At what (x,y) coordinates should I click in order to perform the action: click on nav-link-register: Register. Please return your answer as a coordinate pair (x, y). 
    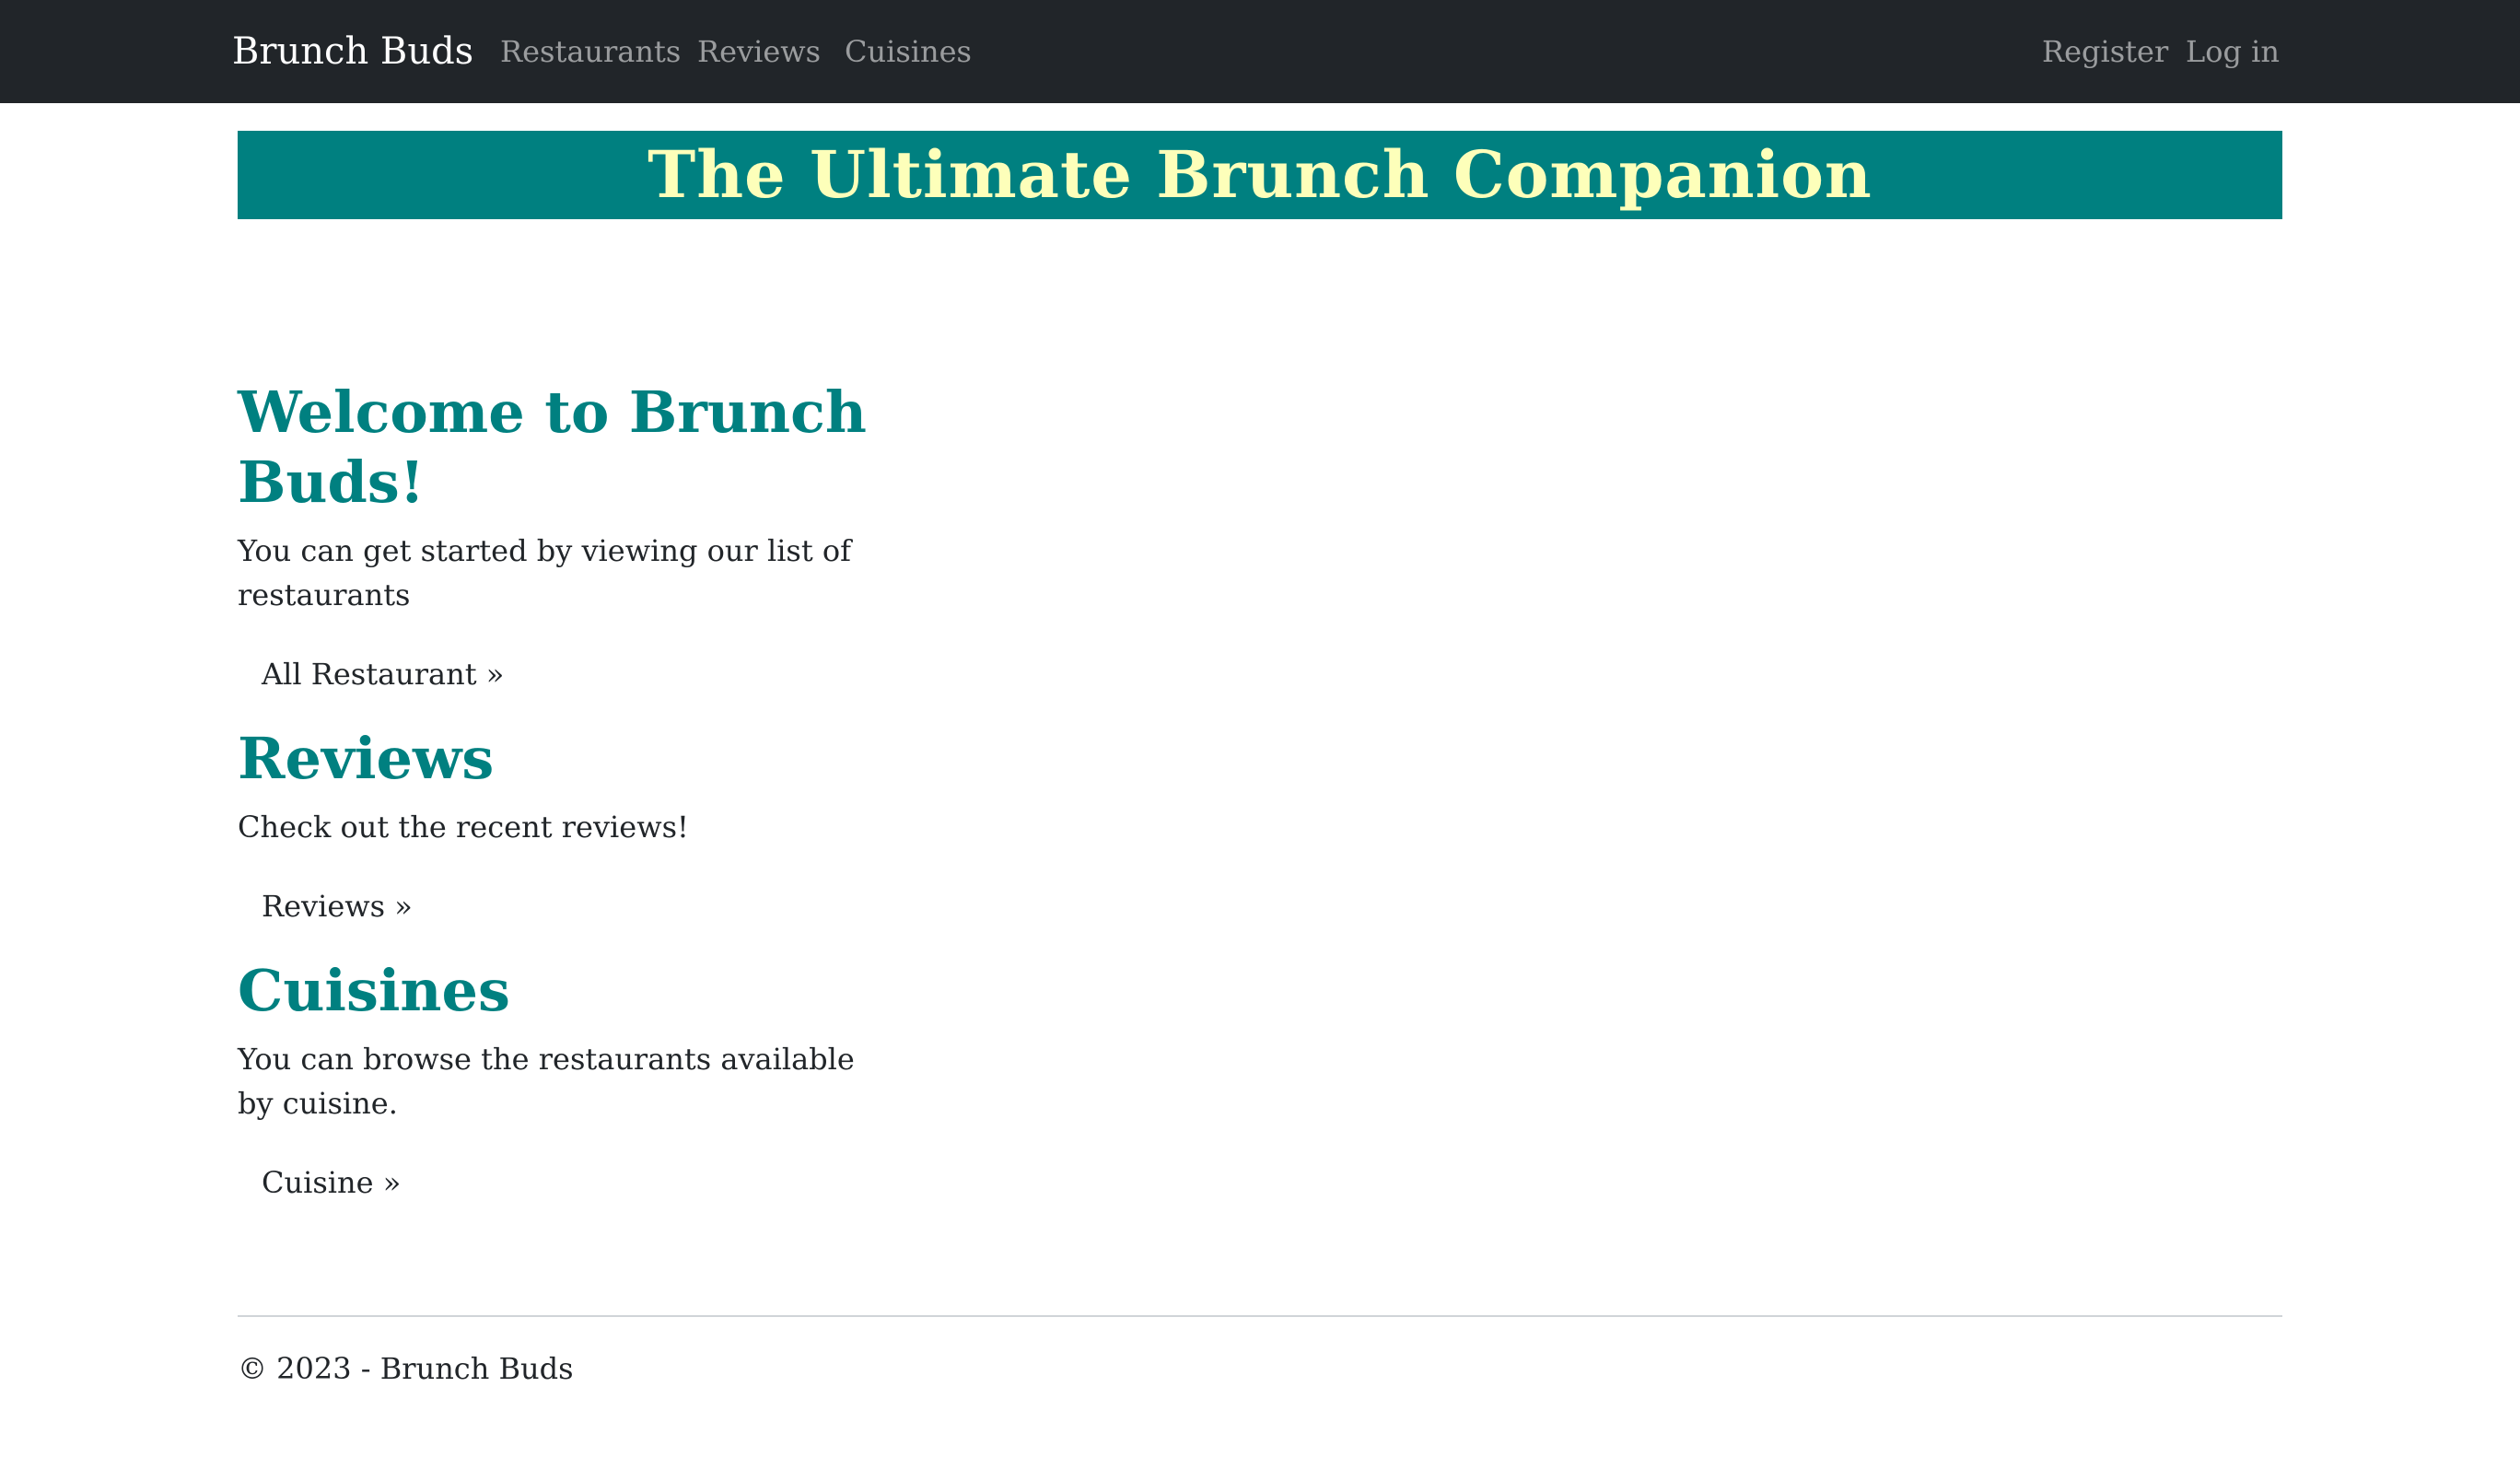
    Looking at the image, I should click on (2105, 51).